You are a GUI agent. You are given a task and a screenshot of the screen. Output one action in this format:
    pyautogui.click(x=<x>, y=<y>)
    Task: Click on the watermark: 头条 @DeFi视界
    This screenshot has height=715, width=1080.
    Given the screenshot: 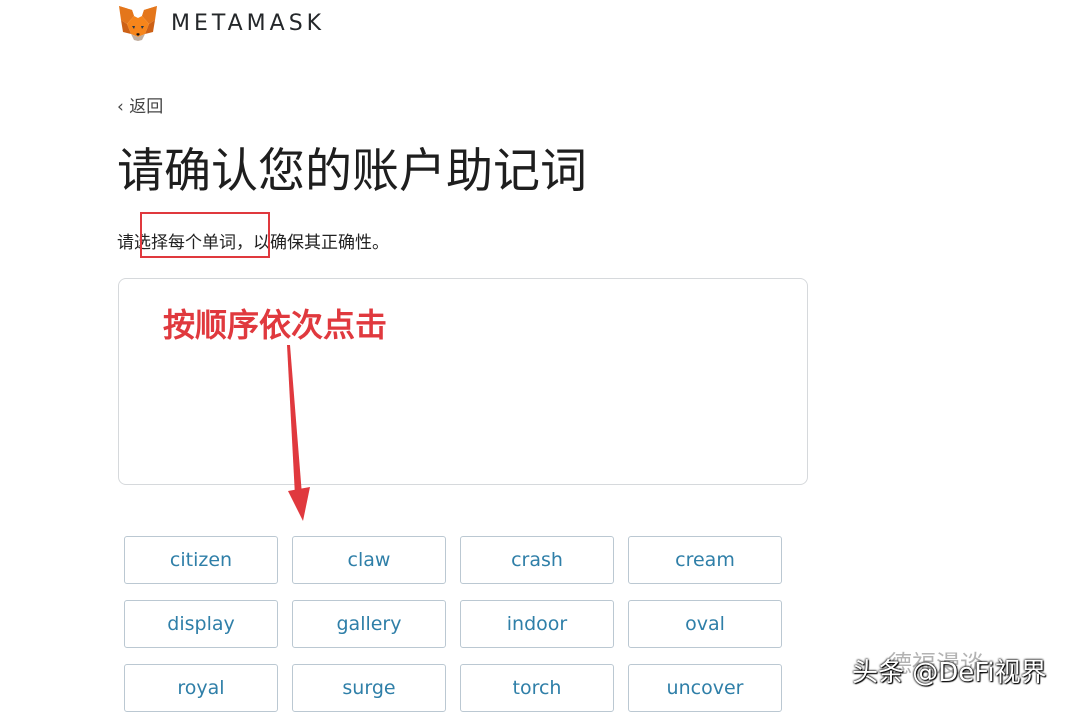 What is the action you would take?
    pyautogui.click(x=949, y=670)
    